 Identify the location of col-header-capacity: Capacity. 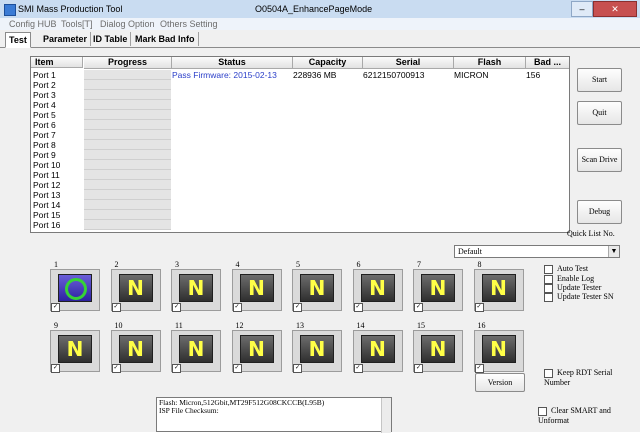
(328, 63).